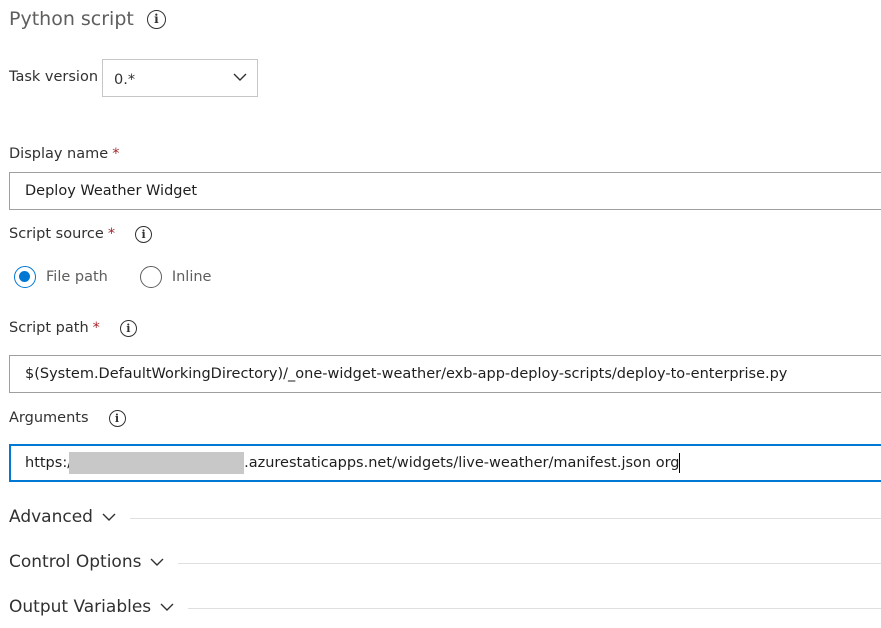 This screenshot has height=628, width=881. I want to click on section-output-variables-label: Output Variables, so click(80, 607).